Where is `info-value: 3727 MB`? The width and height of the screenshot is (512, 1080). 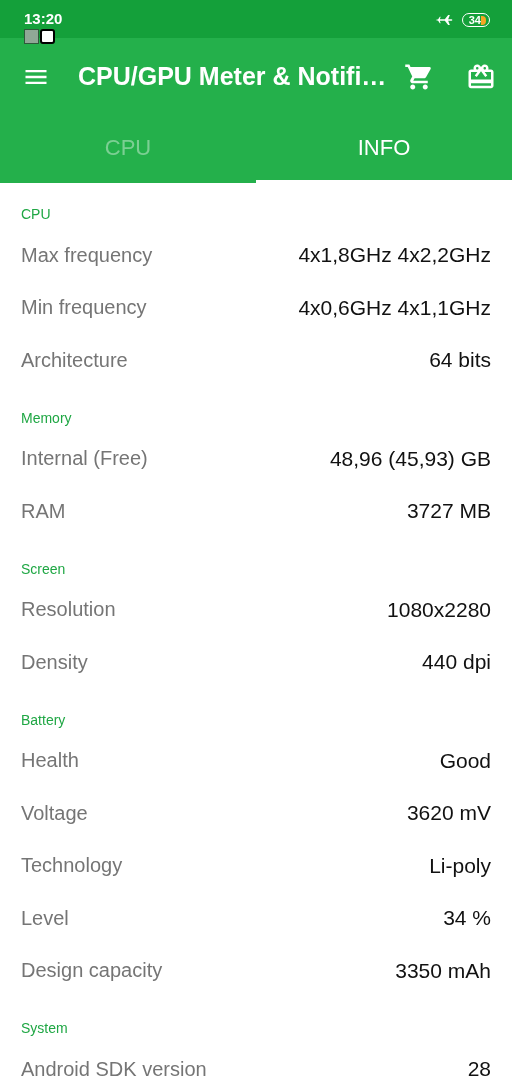 info-value: 3727 MB is located at coordinates (448, 511).